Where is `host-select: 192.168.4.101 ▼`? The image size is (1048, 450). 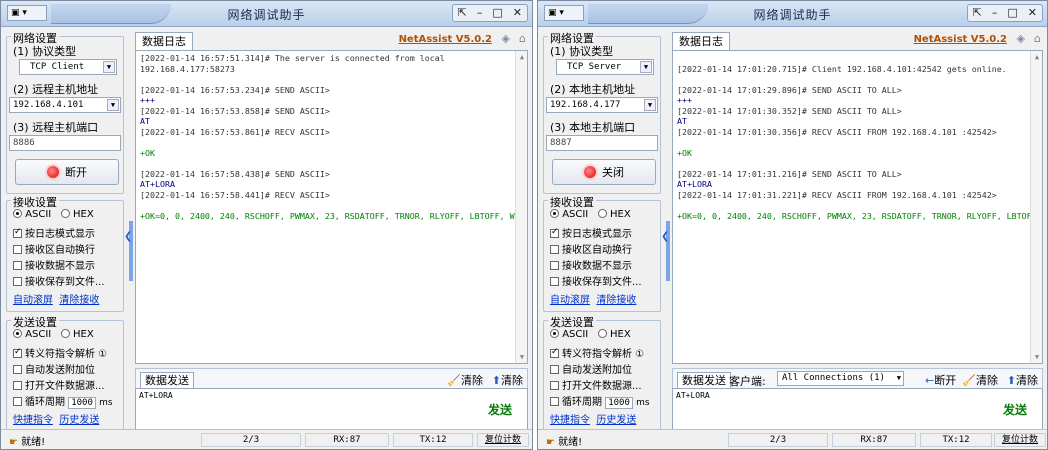
host-select: 192.168.4.101 ▼ is located at coordinates (65, 105).